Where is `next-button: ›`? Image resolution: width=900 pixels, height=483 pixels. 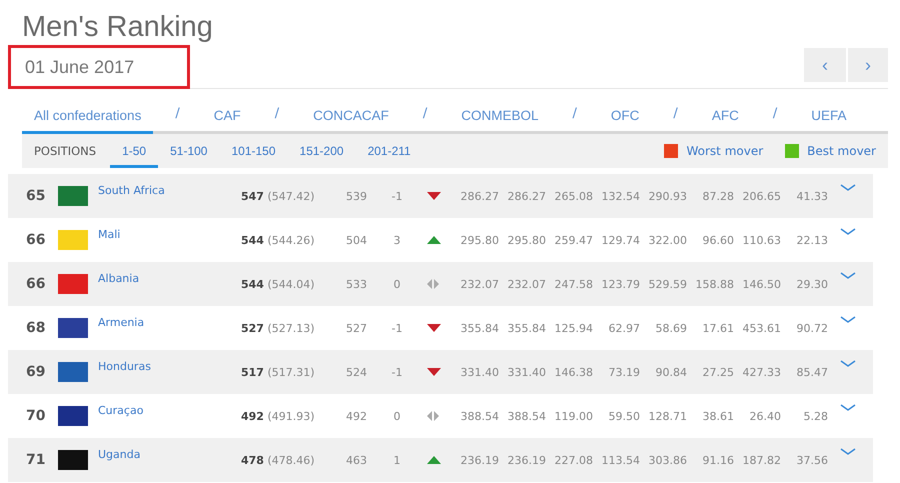
next-button: › is located at coordinates (867, 65).